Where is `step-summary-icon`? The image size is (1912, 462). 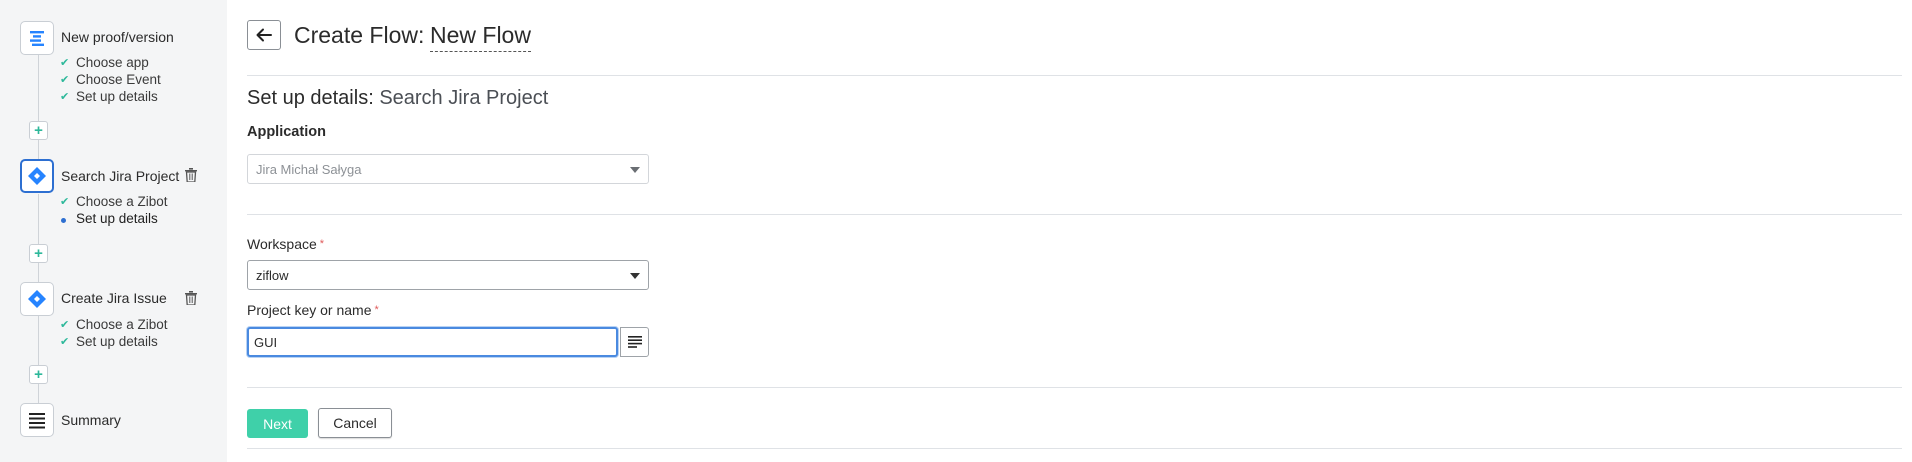
step-summary-icon is located at coordinates (37, 420).